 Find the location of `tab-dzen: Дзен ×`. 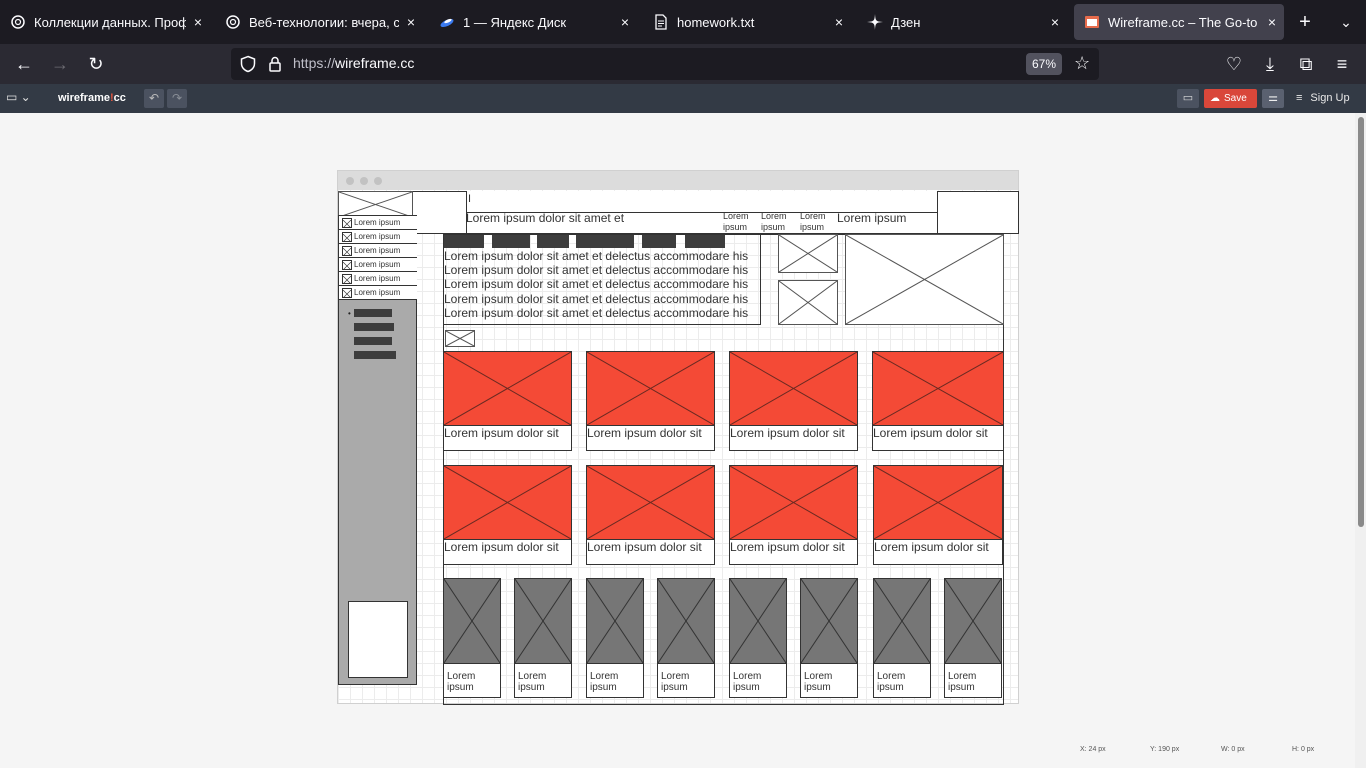

tab-dzen: Дзен × is located at coordinates (962, 22).